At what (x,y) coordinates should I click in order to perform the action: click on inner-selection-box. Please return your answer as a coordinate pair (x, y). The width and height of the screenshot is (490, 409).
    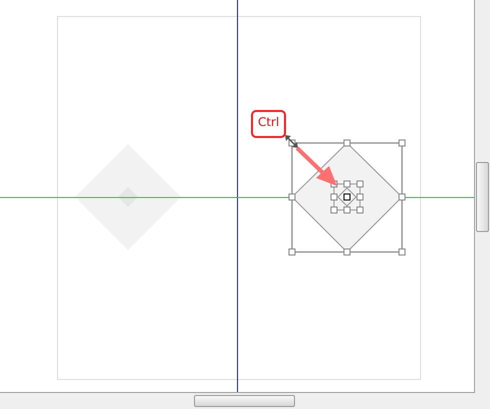
    Looking at the image, I should click on (347, 197).